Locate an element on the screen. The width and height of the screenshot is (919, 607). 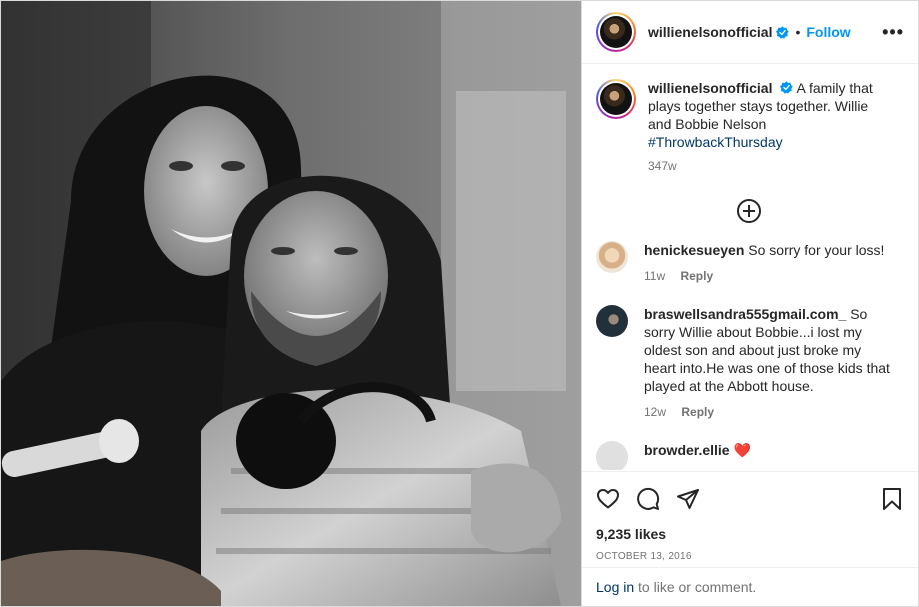
caption-username: willienelsonofficial is located at coordinates (710, 88).